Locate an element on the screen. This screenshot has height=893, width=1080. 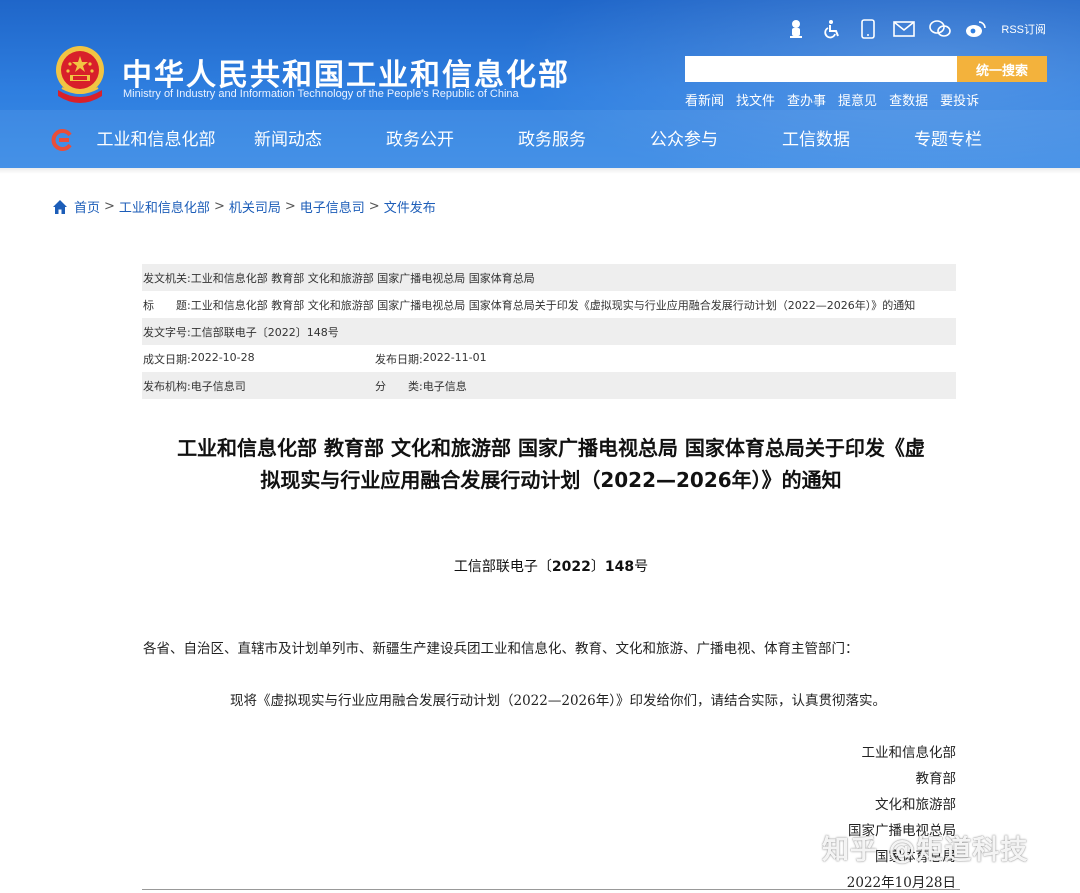
top-toolbar: RSS订阅 is located at coordinates (915, 29).